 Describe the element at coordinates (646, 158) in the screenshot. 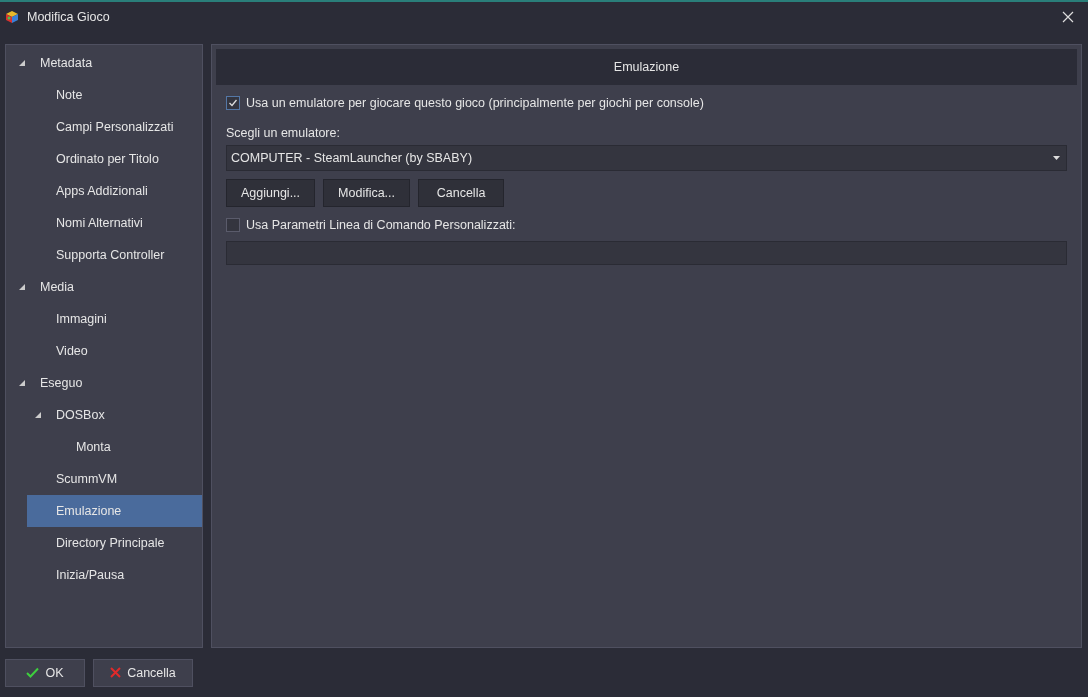

I see `emulator-dropdown: COMPUTER - SteamLauncher (by SBABY)` at that location.